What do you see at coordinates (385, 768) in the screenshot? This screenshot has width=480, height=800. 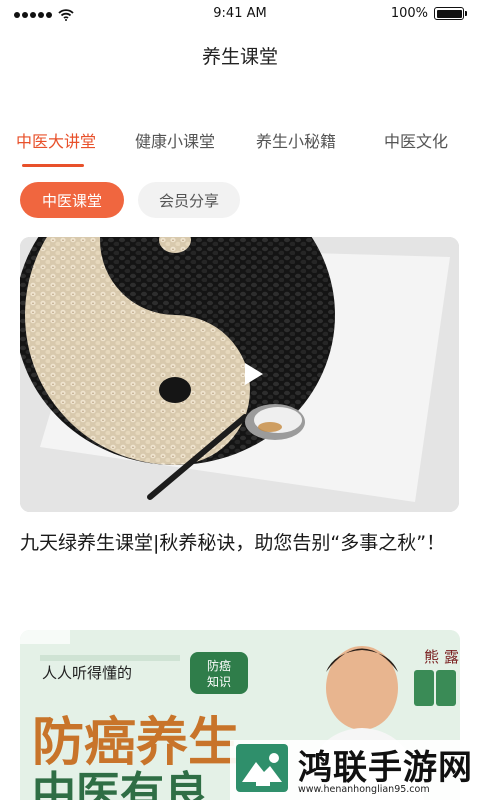 I see `watermark-name: 鸿联手游网` at bounding box center [385, 768].